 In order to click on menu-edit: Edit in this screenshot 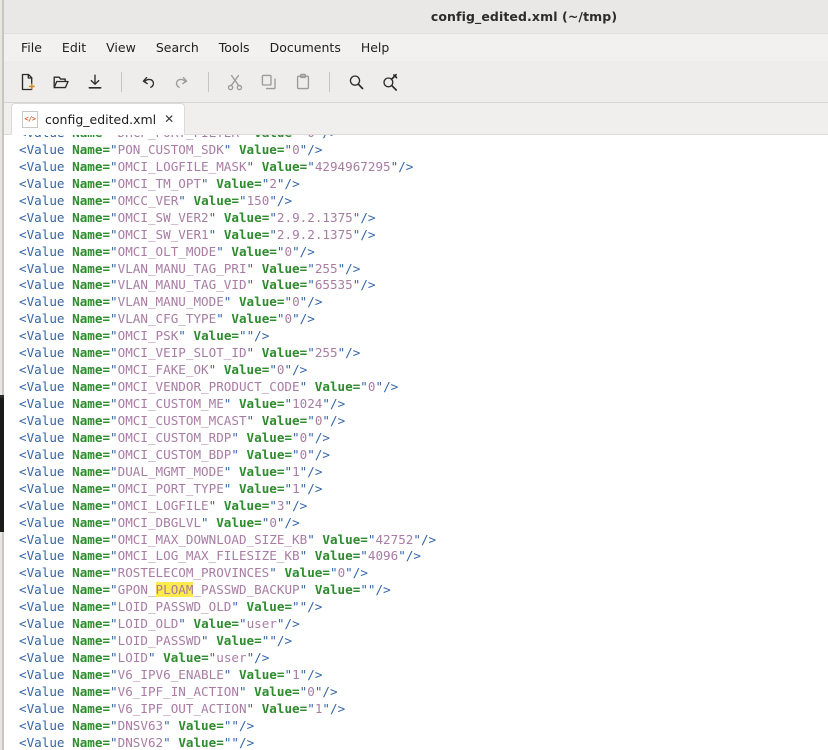, I will do `click(74, 48)`.